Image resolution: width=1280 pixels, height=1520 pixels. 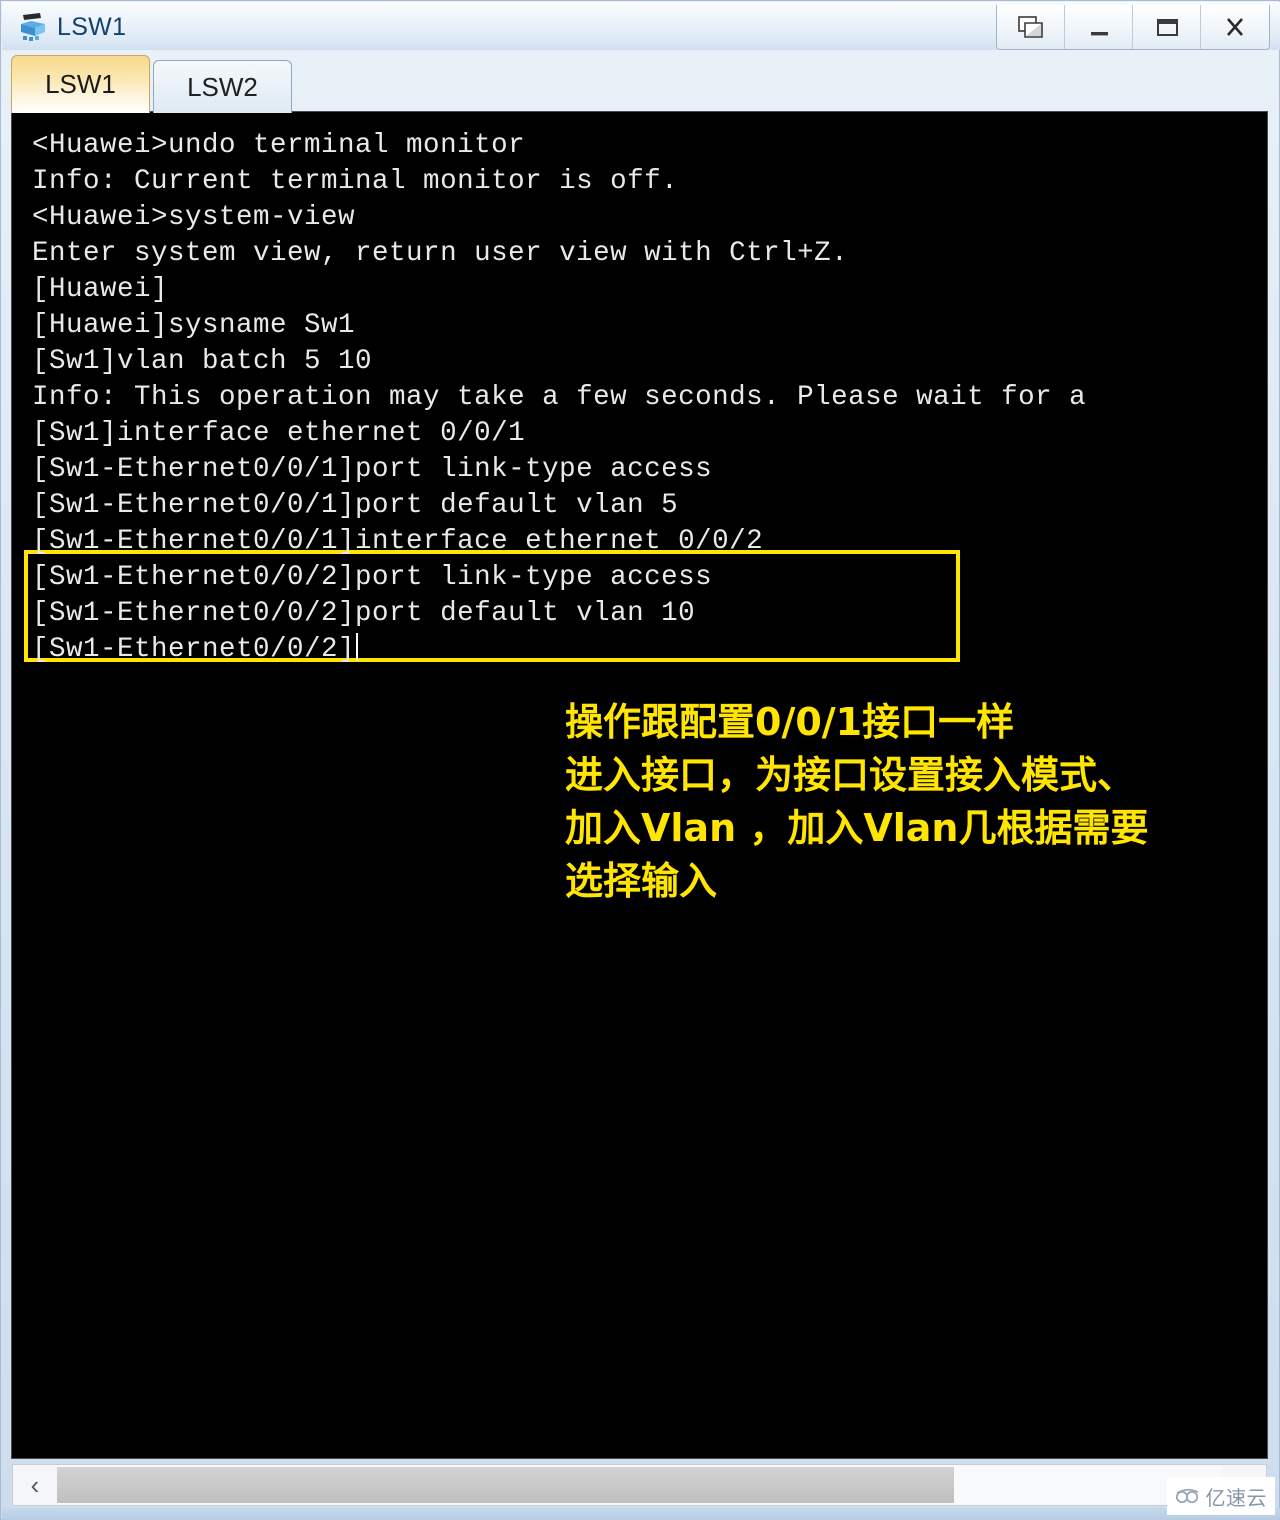 What do you see at coordinates (641, 26) in the screenshot?
I see `title-bar: LSW1` at bounding box center [641, 26].